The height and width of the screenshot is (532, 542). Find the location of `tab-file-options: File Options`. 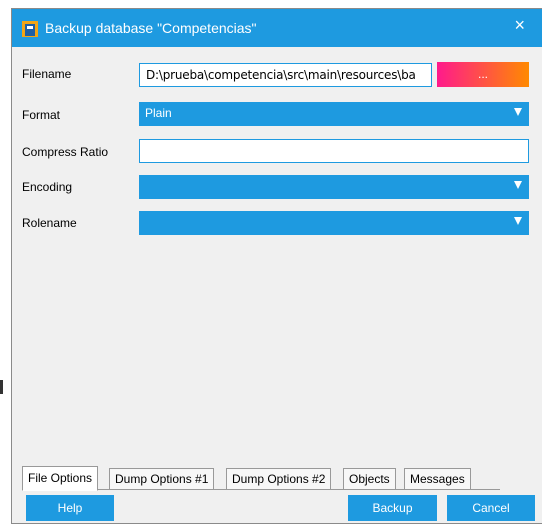

tab-file-options: File Options is located at coordinates (60, 478).